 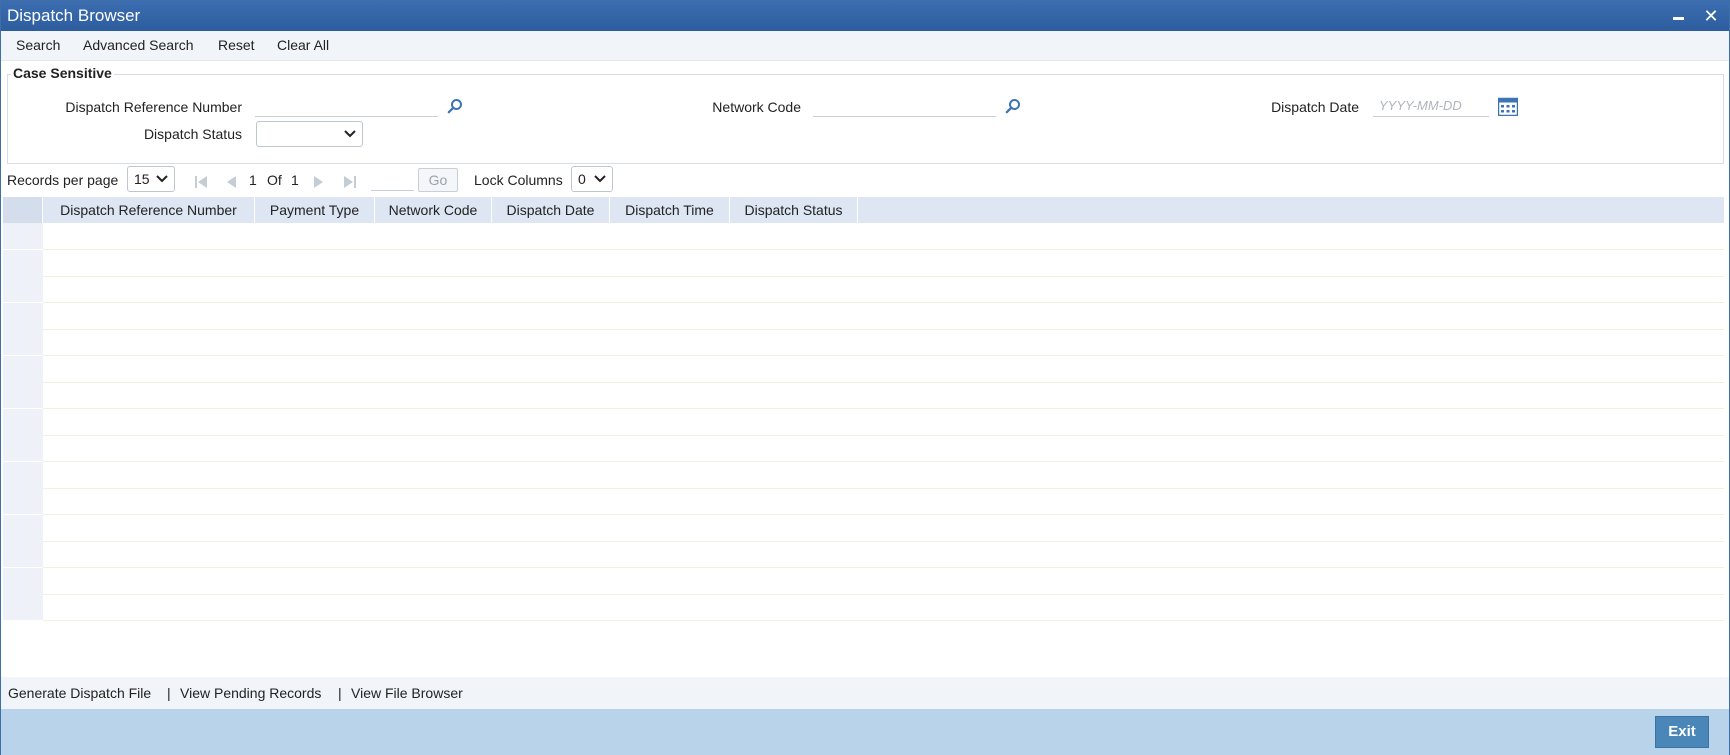 I want to click on network-code-input, so click(x=904, y=106).